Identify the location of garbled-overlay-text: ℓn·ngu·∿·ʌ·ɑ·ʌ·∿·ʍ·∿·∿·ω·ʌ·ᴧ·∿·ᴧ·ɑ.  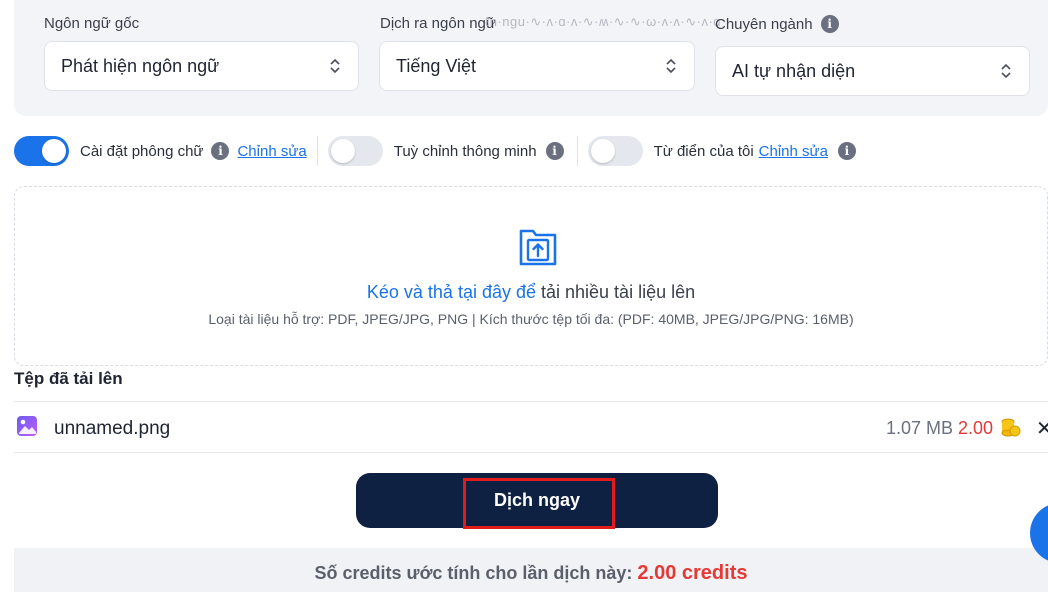
(602, 25).